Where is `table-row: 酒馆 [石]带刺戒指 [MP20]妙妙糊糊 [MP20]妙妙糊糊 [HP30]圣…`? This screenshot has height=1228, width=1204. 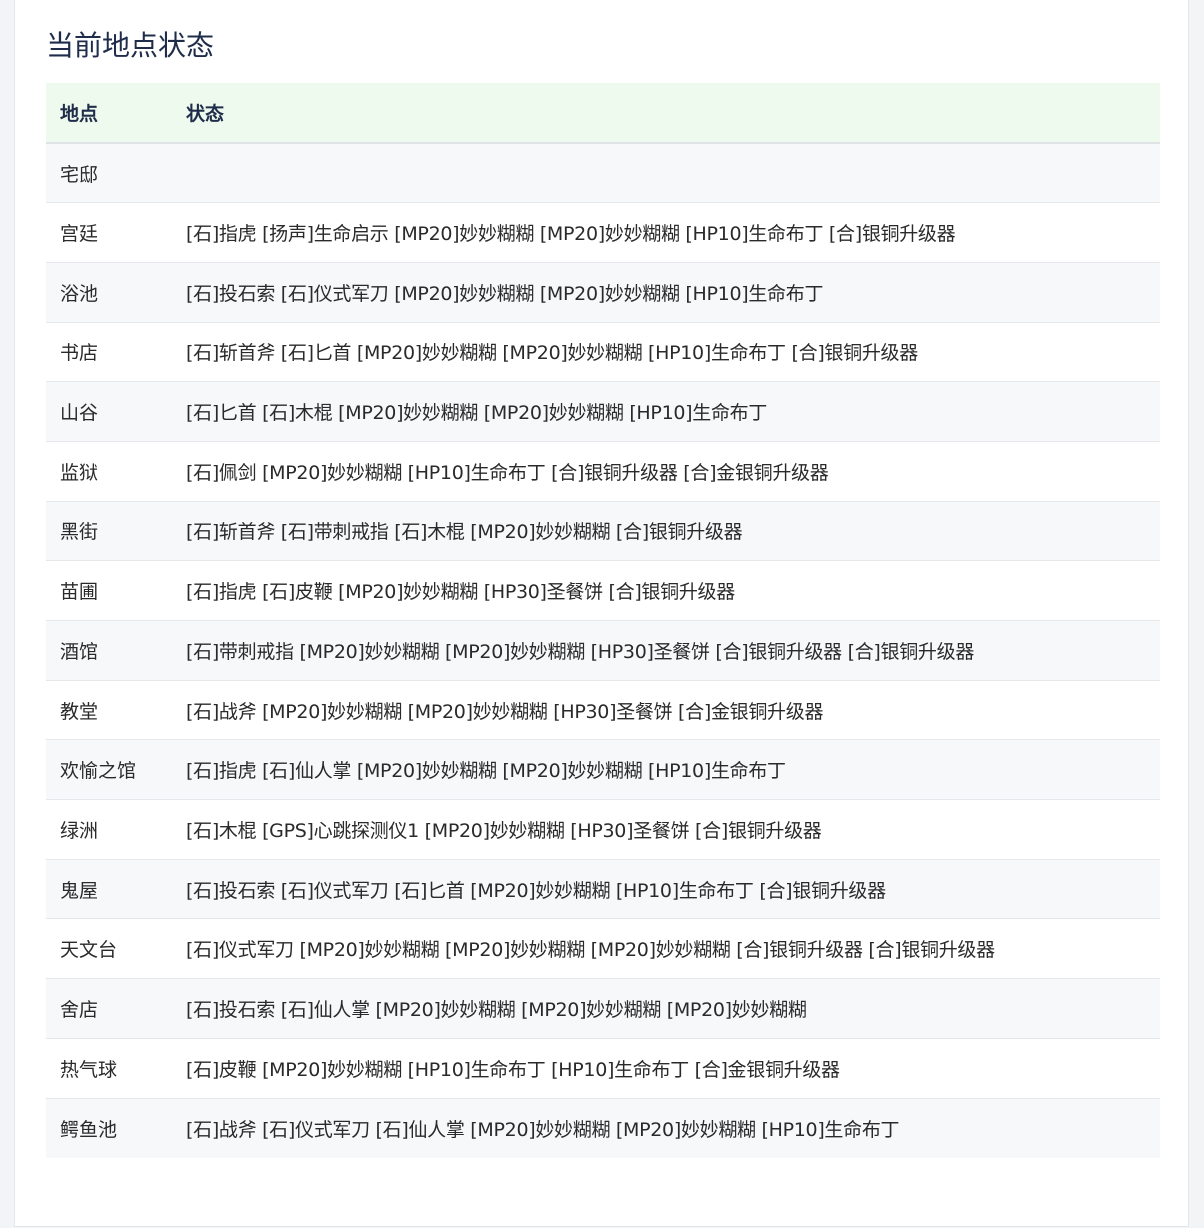 table-row: 酒馆 [石]带刺戒指 [MP20]妙妙糊糊 [MP20]妙妙糊糊 [HP30]圣… is located at coordinates (603, 650).